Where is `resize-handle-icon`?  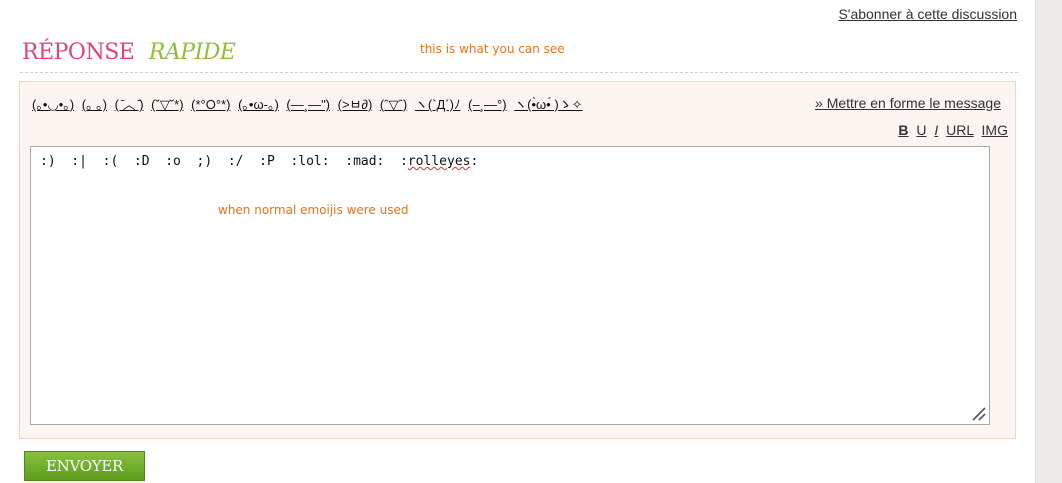
resize-handle-icon is located at coordinates (978, 413).